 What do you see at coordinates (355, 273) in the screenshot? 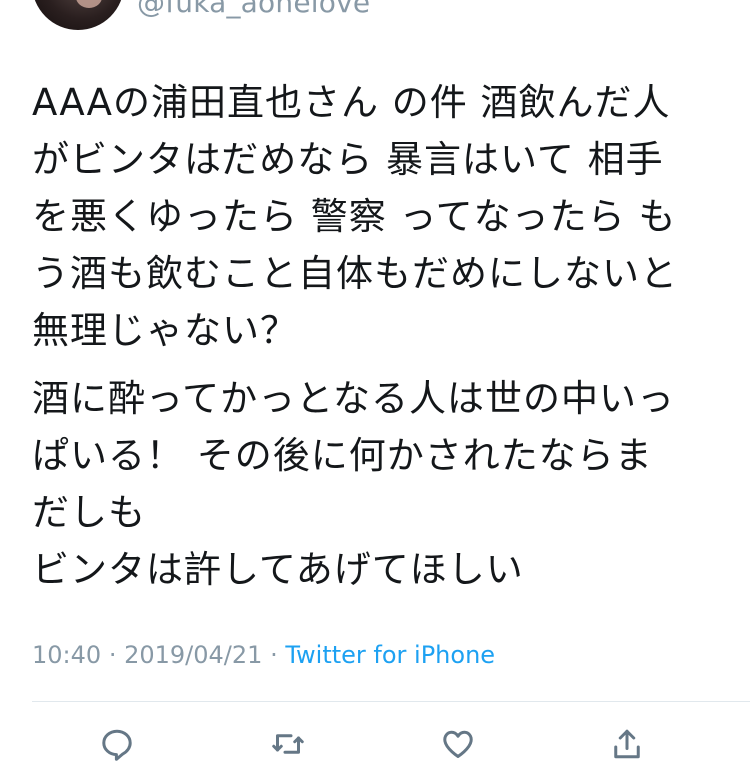
I see `tweet-line: う酒も飲むこと自体もだめにしないと` at bounding box center [355, 273].